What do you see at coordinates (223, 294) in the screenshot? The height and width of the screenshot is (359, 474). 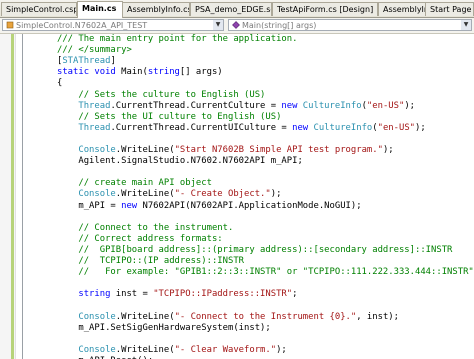 I see `code-token: "TCPIPO::IPaddress::INSTR"` at bounding box center [223, 294].